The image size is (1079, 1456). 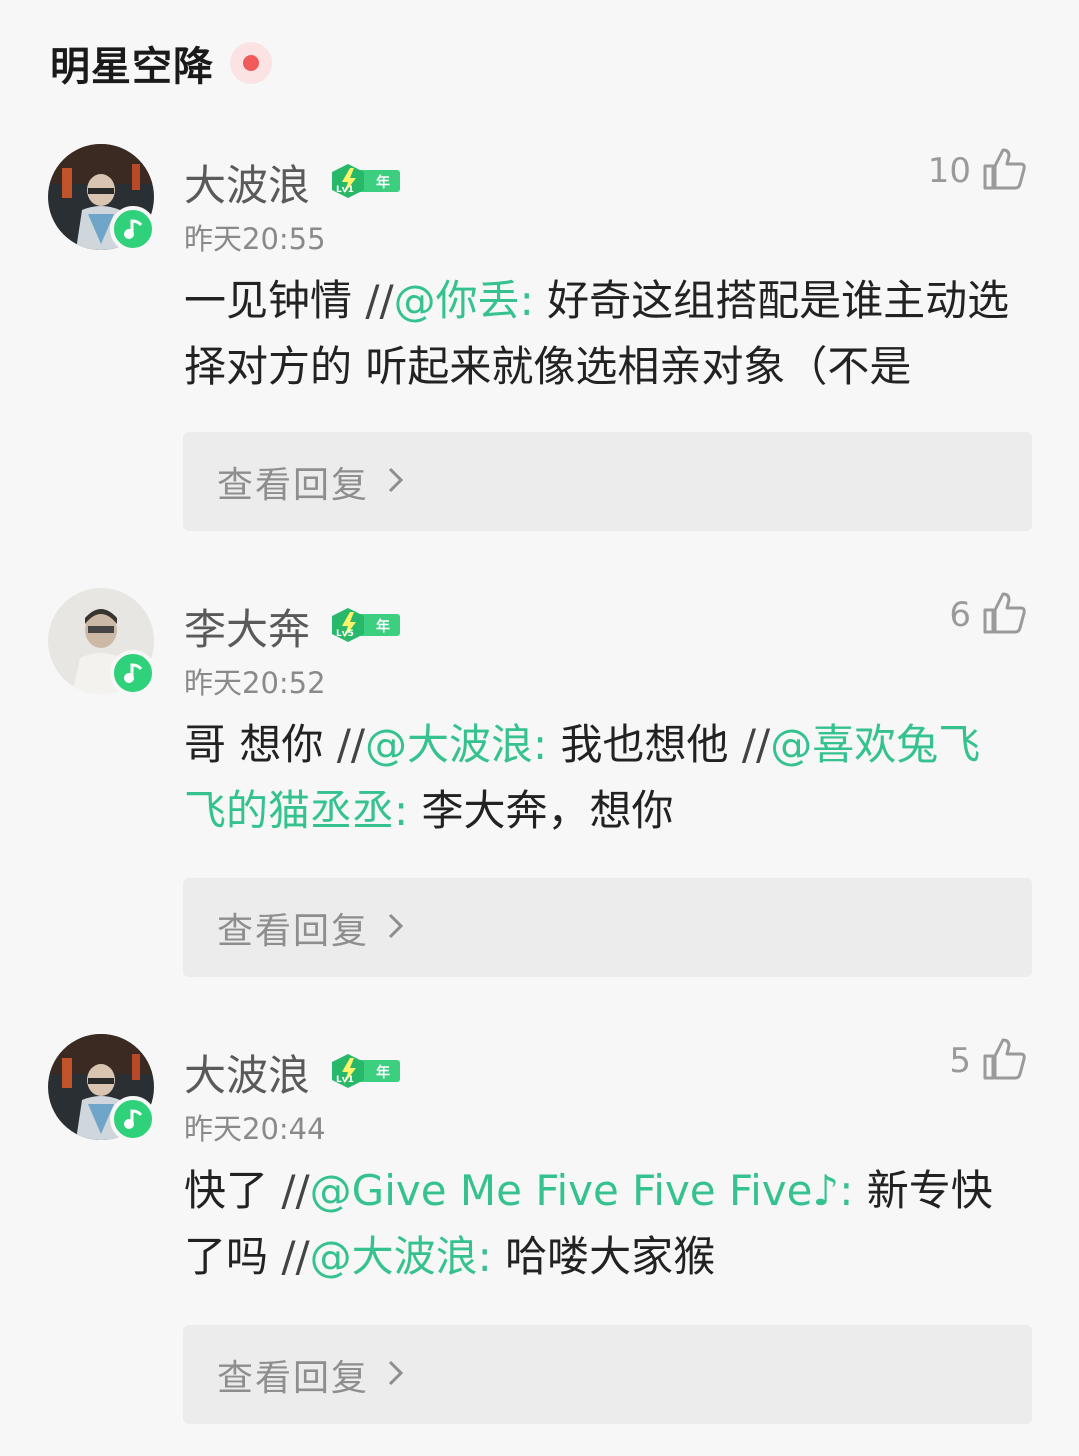 What do you see at coordinates (345, 634) in the screenshot?
I see `svg-text: Lv5` at bounding box center [345, 634].